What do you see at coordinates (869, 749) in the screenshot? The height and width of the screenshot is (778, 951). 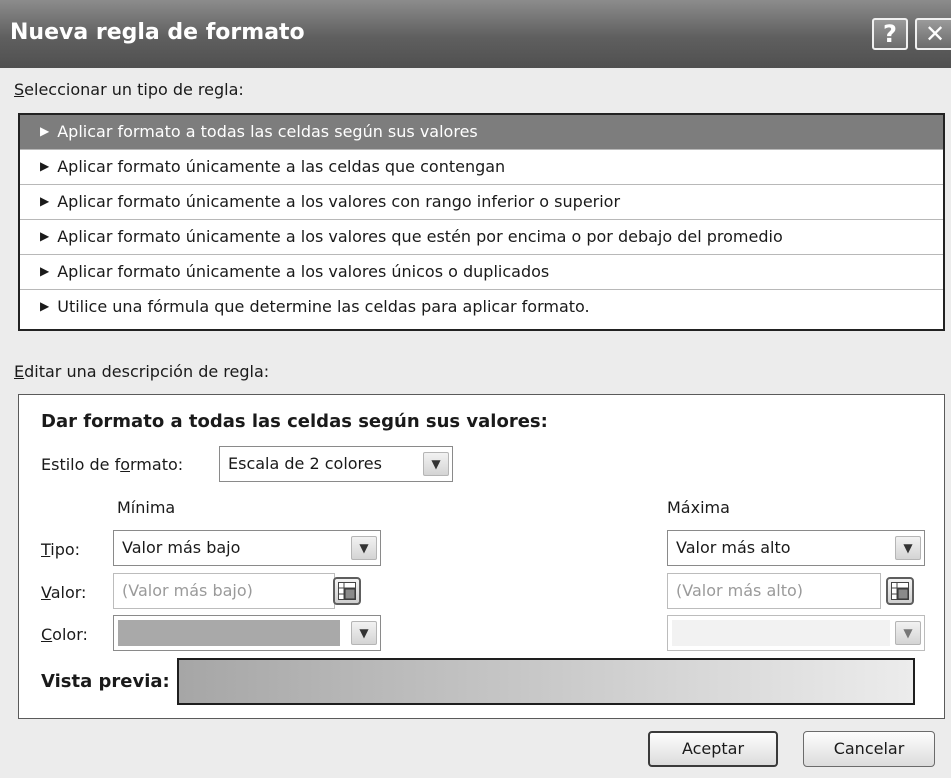 I see `cancel-button: Cancelar` at bounding box center [869, 749].